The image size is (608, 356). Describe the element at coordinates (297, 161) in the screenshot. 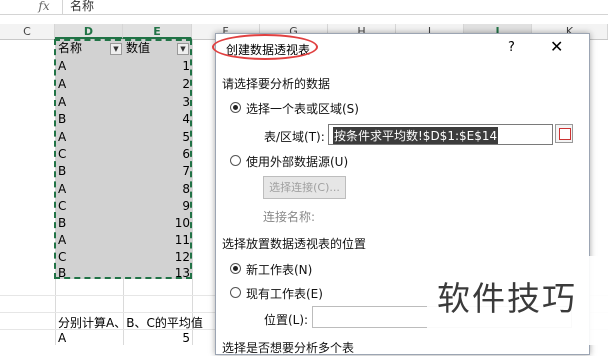

I see `option-external-source-label: 使用外部数据源(U)` at that location.